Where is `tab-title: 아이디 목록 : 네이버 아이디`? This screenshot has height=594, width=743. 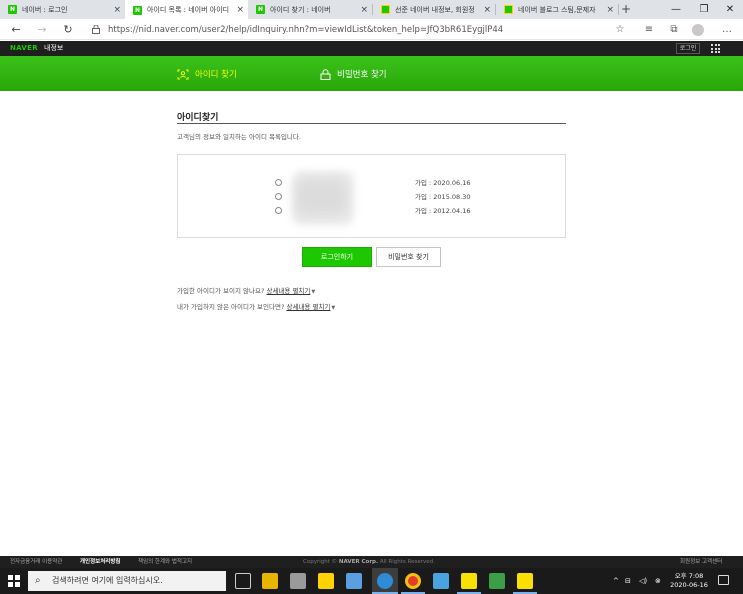
tab-title: 아이디 목록 : 네이버 아이디 is located at coordinates (188, 10).